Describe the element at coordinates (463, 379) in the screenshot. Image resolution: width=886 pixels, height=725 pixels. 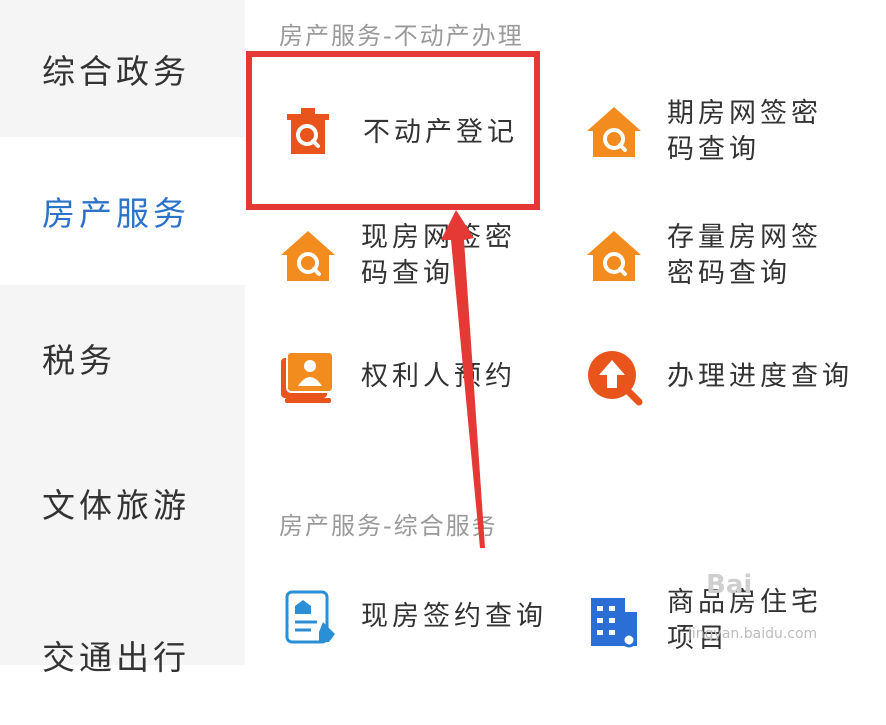
I see `annotation-arrow-icon` at that location.